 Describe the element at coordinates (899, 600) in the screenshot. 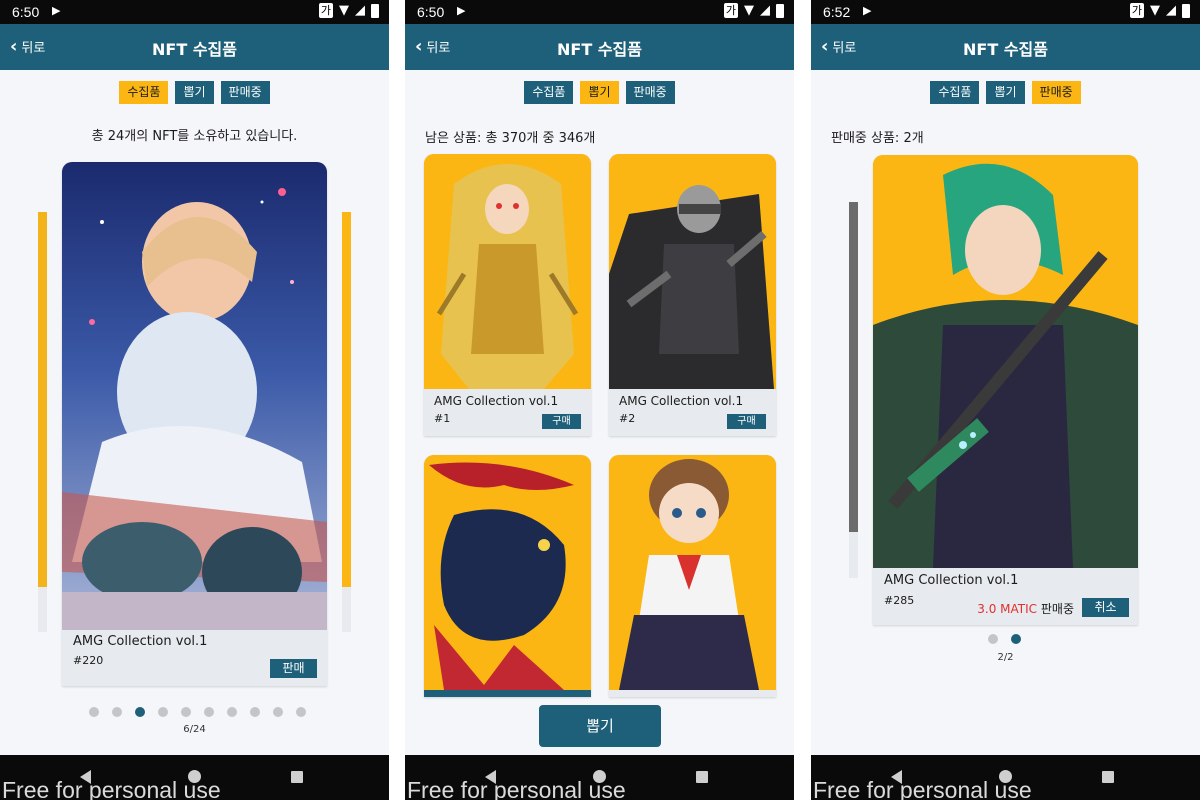

I see `nft-number: #285` at that location.